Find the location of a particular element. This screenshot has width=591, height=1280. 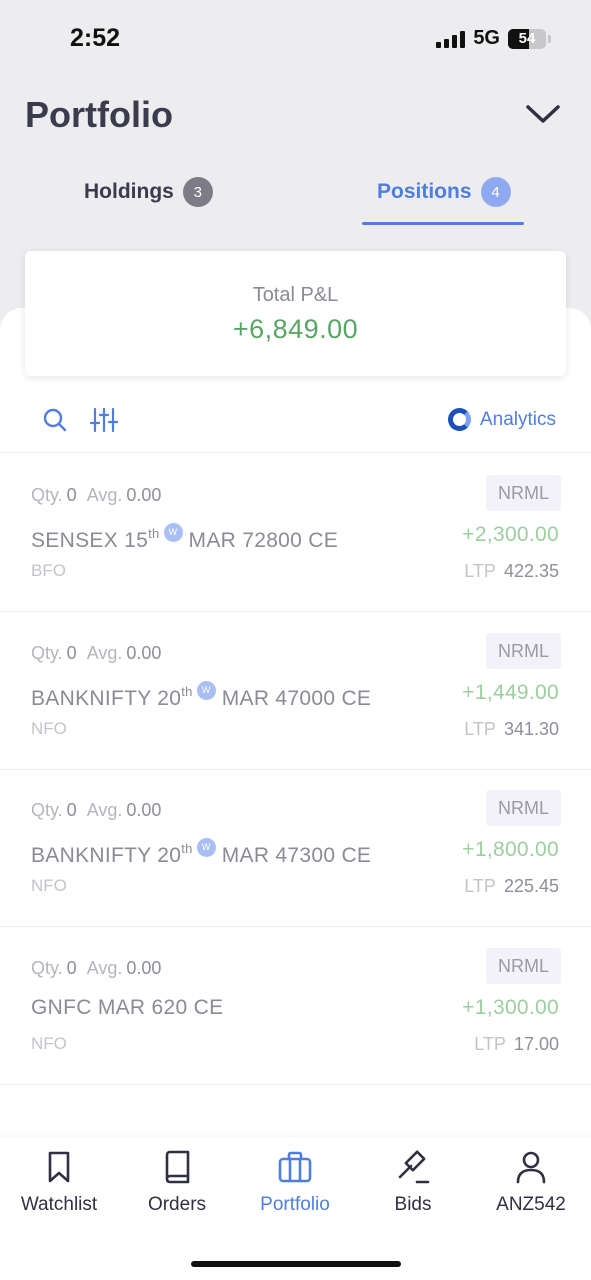

nav-bids: Bids is located at coordinates (413, 1182).